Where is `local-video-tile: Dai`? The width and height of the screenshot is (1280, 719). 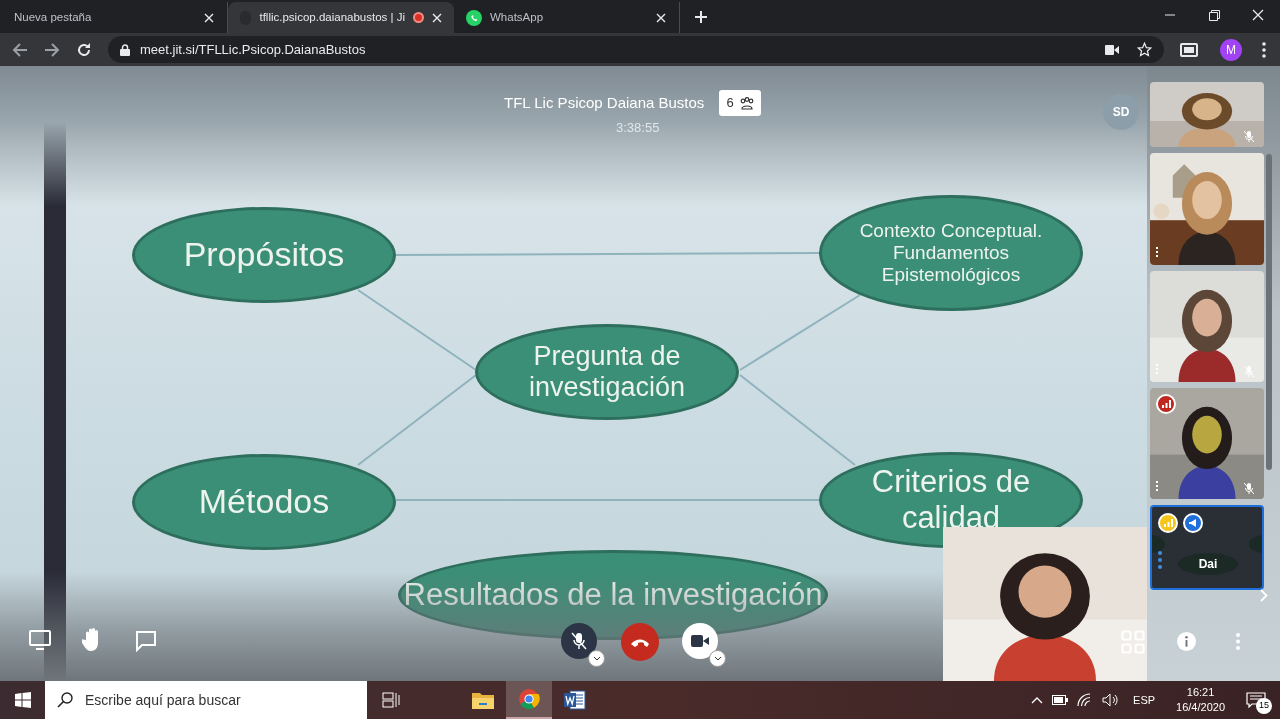 local-video-tile: Dai is located at coordinates (1207, 547).